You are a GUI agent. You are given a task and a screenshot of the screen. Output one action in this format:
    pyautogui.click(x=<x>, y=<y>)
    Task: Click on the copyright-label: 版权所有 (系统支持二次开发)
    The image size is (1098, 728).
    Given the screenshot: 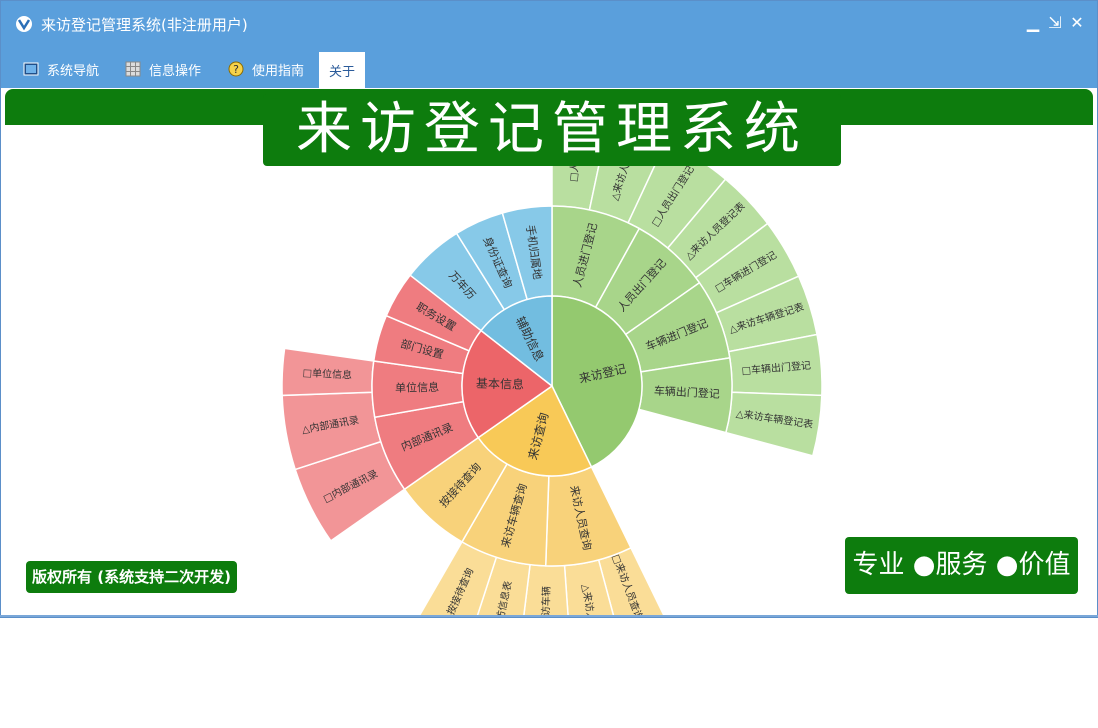 What is the action you would take?
    pyautogui.click(x=131, y=577)
    